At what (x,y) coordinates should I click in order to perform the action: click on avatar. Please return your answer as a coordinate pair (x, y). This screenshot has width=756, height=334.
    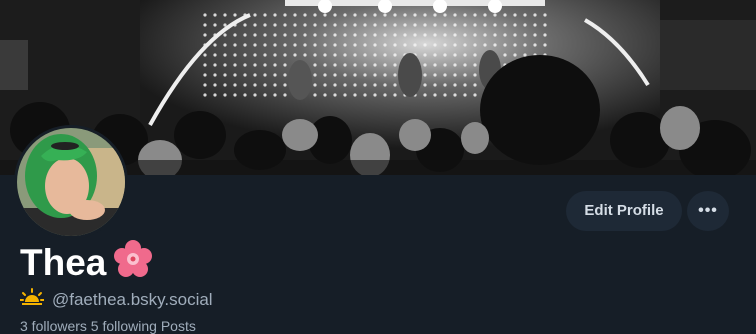
    Looking at the image, I should click on (71, 182).